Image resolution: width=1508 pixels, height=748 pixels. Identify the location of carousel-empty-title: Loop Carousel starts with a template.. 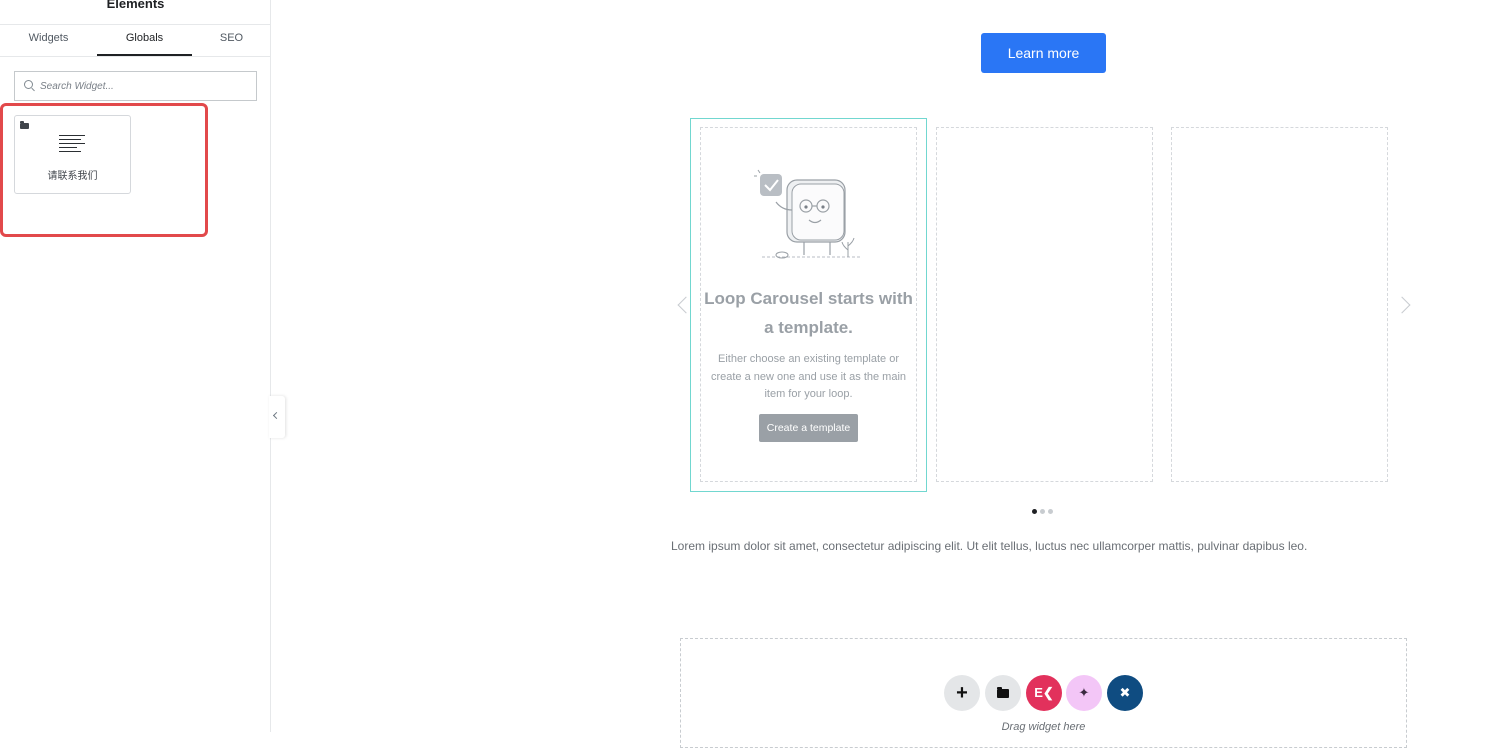
(808, 313).